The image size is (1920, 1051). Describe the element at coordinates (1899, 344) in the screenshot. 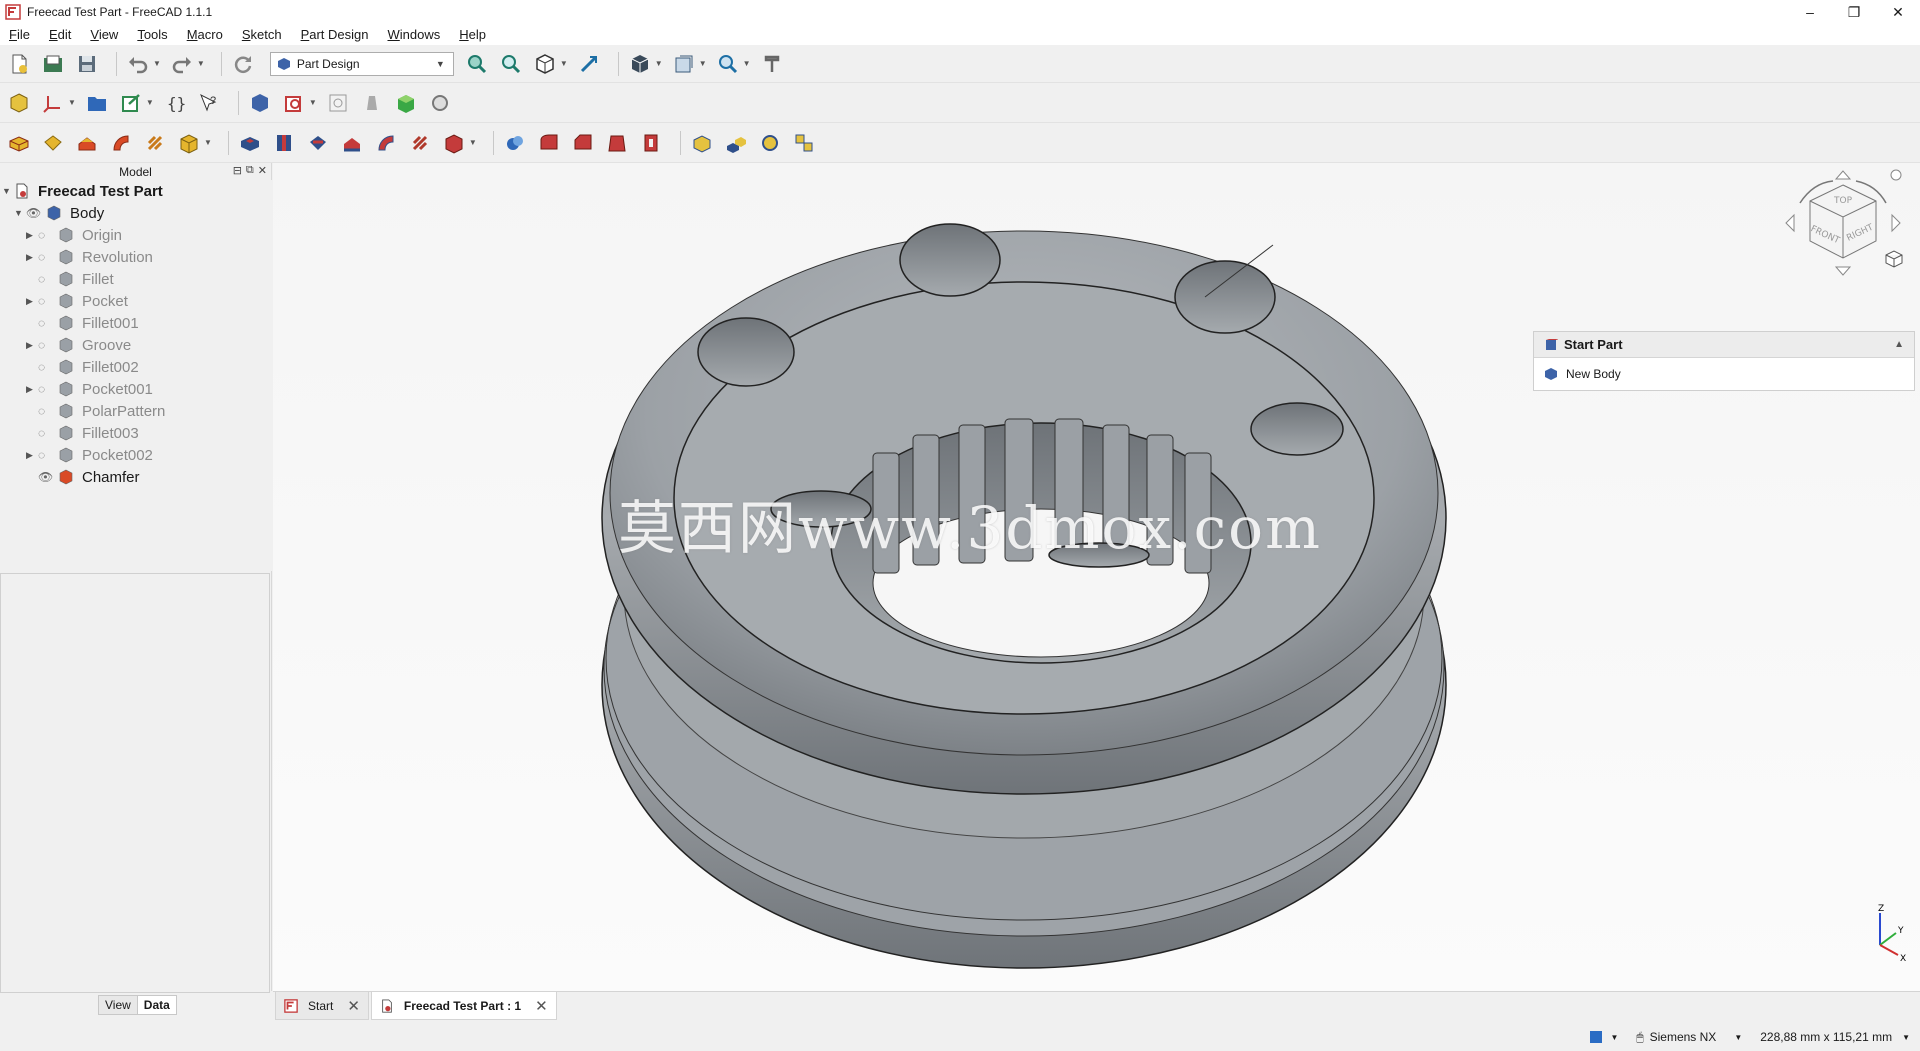

I see `collapse-icon: ▲` at that location.